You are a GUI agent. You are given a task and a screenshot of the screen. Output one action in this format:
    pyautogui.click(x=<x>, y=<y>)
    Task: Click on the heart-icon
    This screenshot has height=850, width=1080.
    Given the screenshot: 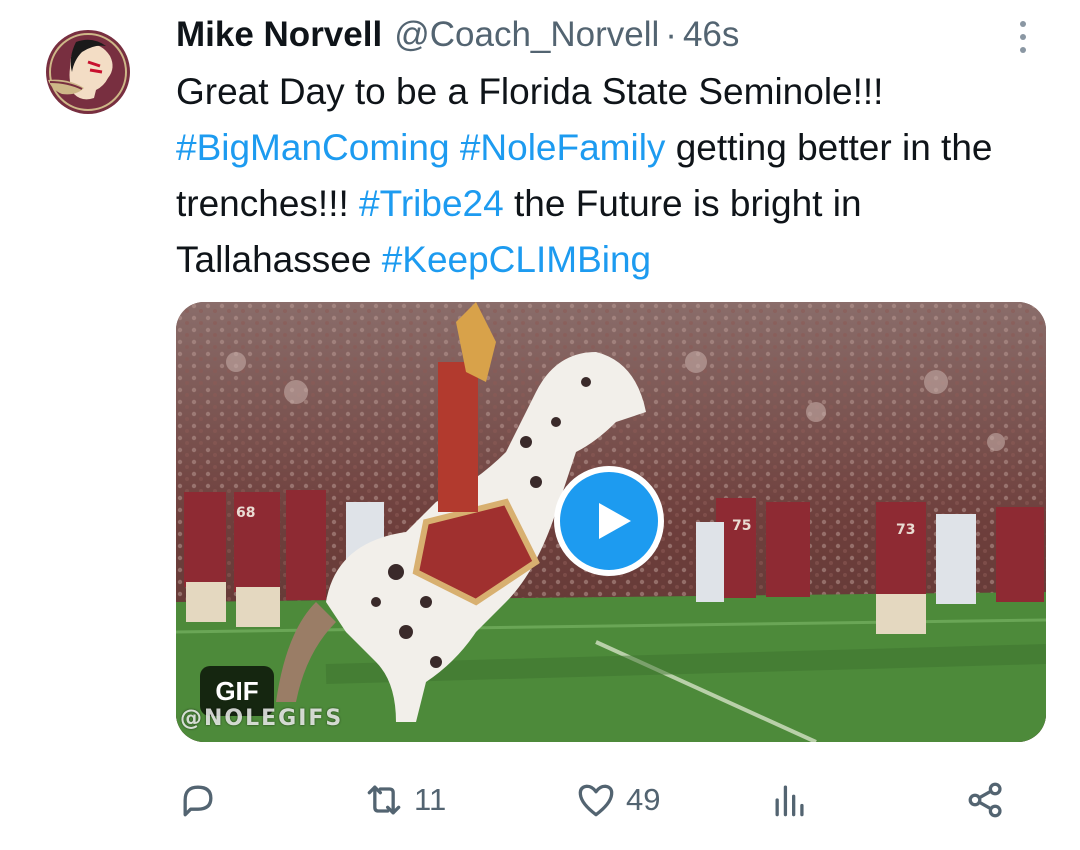 What is the action you would take?
    pyautogui.click(x=596, y=800)
    